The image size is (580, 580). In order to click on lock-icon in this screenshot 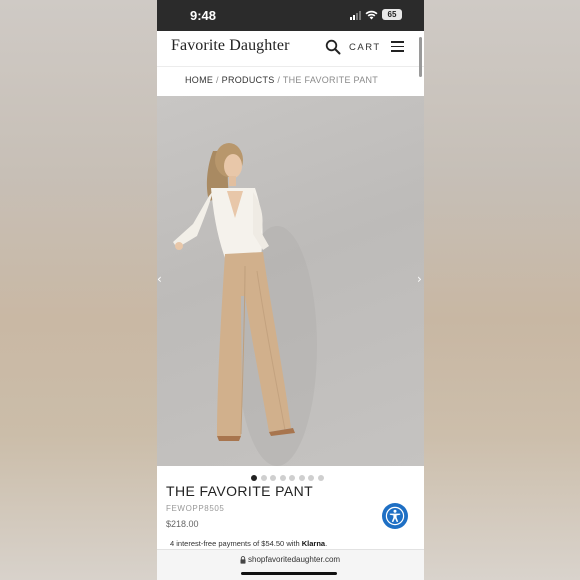, I will do `click(243, 560)`.